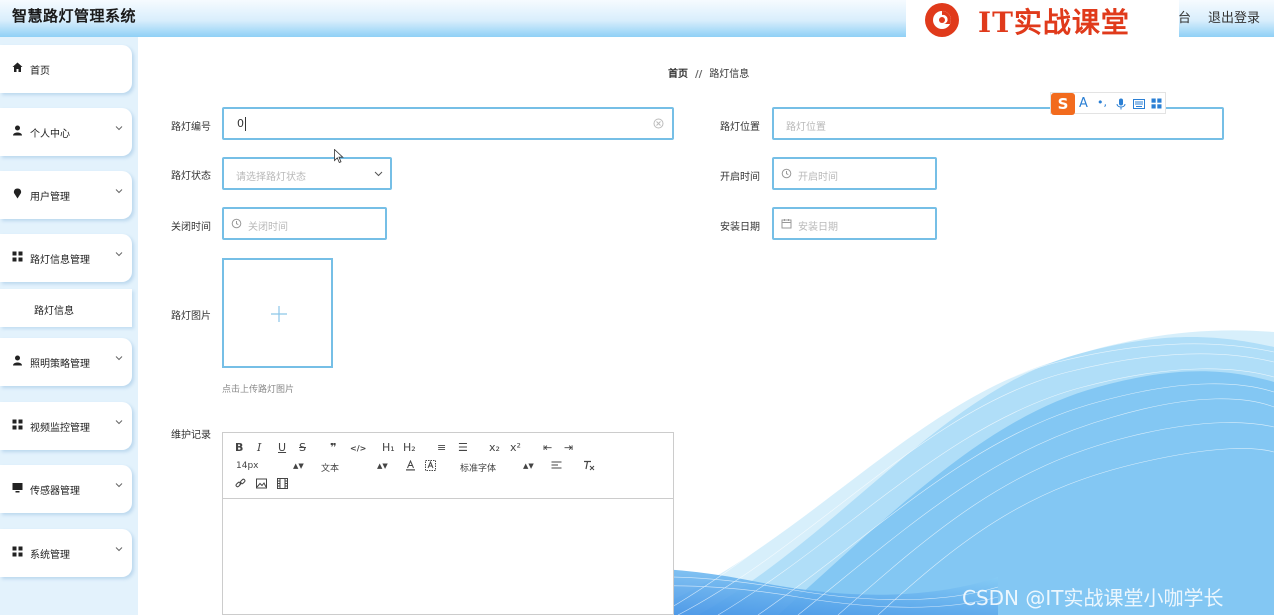  What do you see at coordinates (1156, 103) in the screenshot?
I see `toolbox-icon` at bounding box center [1156, 103].